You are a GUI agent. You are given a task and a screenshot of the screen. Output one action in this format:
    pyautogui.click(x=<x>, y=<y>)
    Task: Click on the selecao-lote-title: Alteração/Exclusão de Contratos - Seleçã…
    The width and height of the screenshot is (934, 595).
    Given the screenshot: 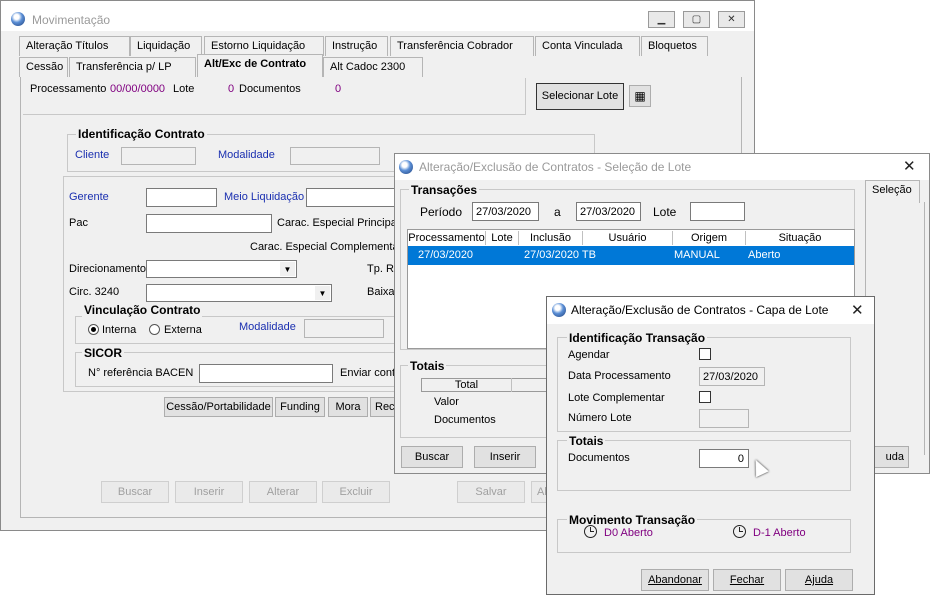 What is the action you would take?
    pyautogui.click(x=555, y=167)
    